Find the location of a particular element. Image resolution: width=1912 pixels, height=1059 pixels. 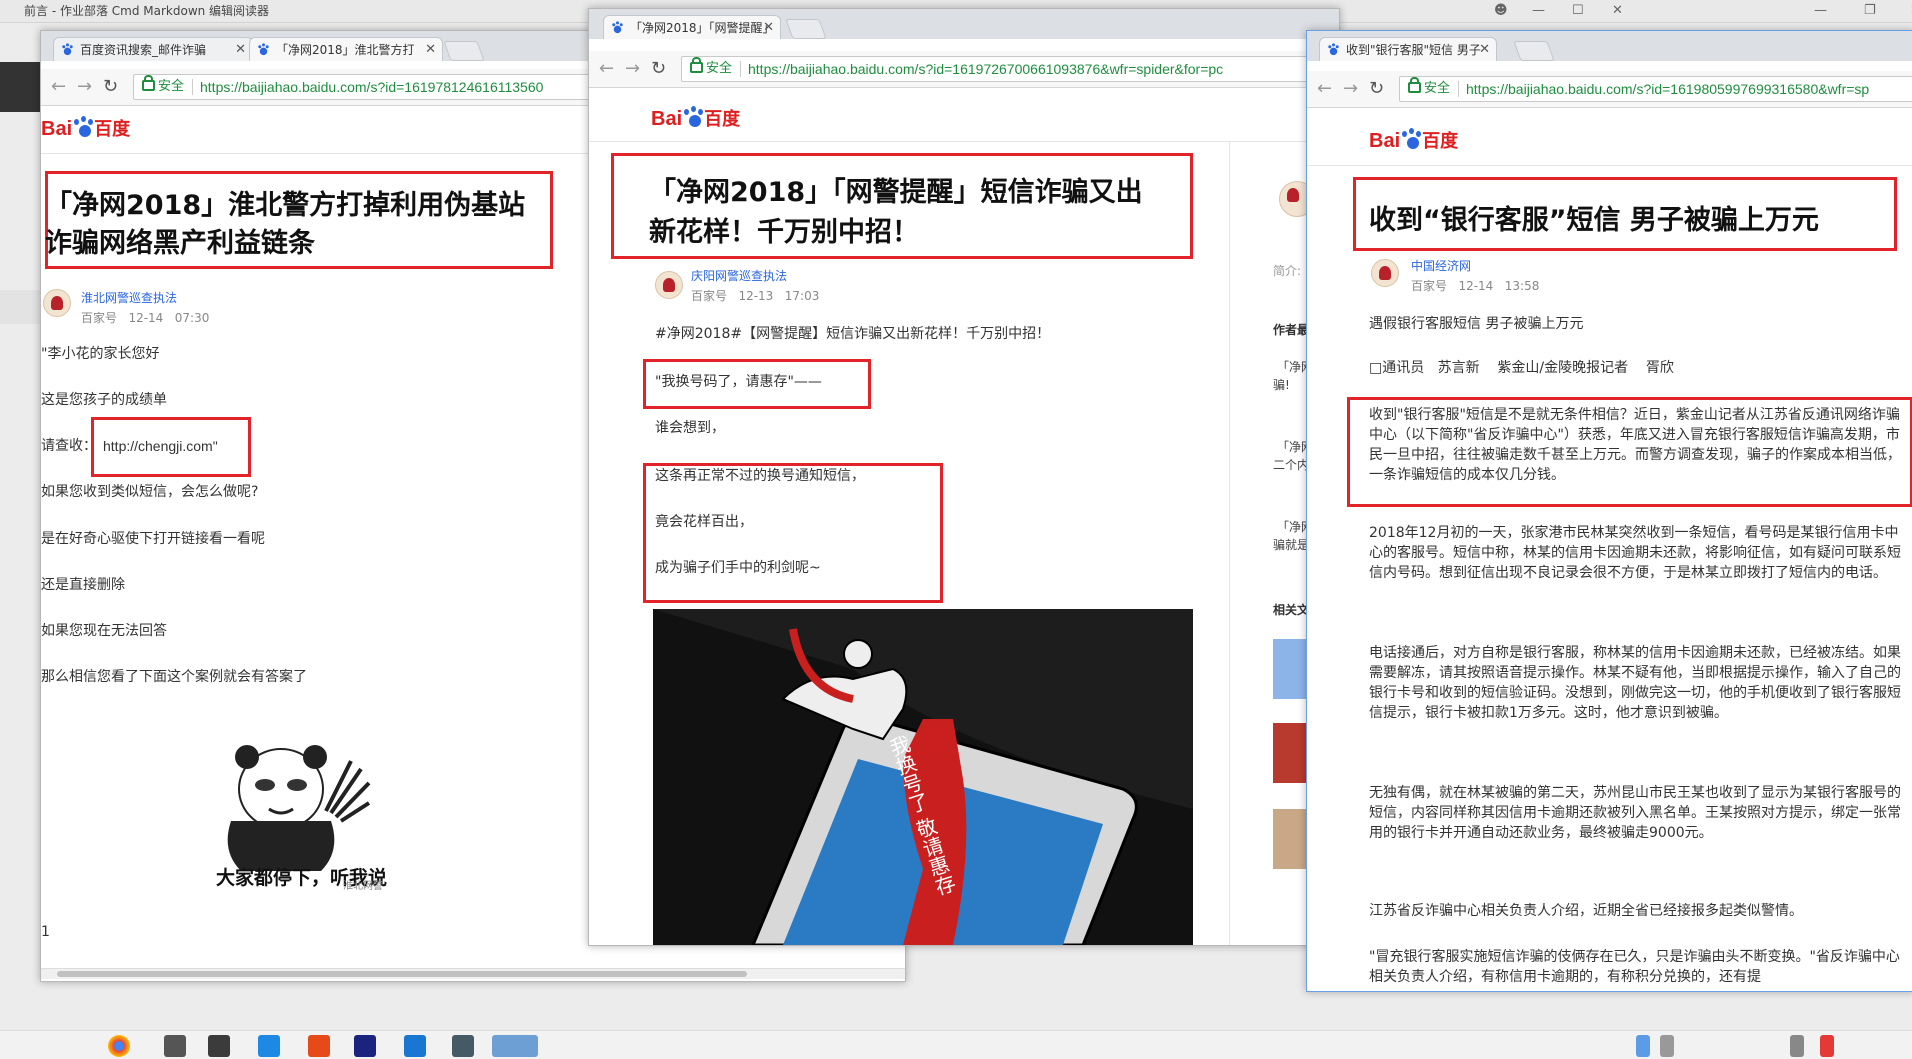

paragraph: 请查收： is located at coordinates (69, 446).